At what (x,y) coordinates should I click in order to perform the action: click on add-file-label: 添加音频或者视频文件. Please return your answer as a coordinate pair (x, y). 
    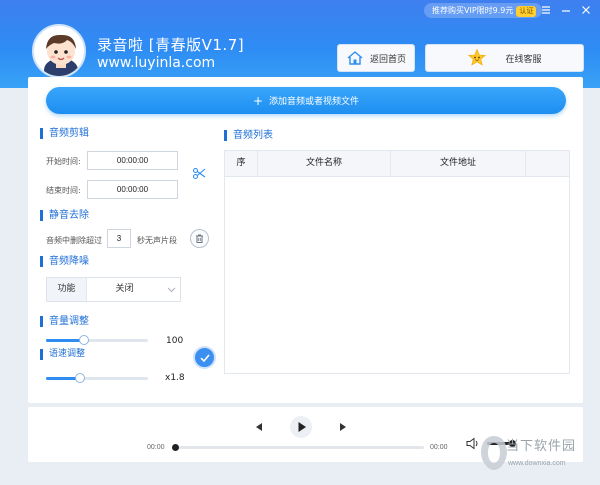
    Looking at the image, I should click on (314, 102).